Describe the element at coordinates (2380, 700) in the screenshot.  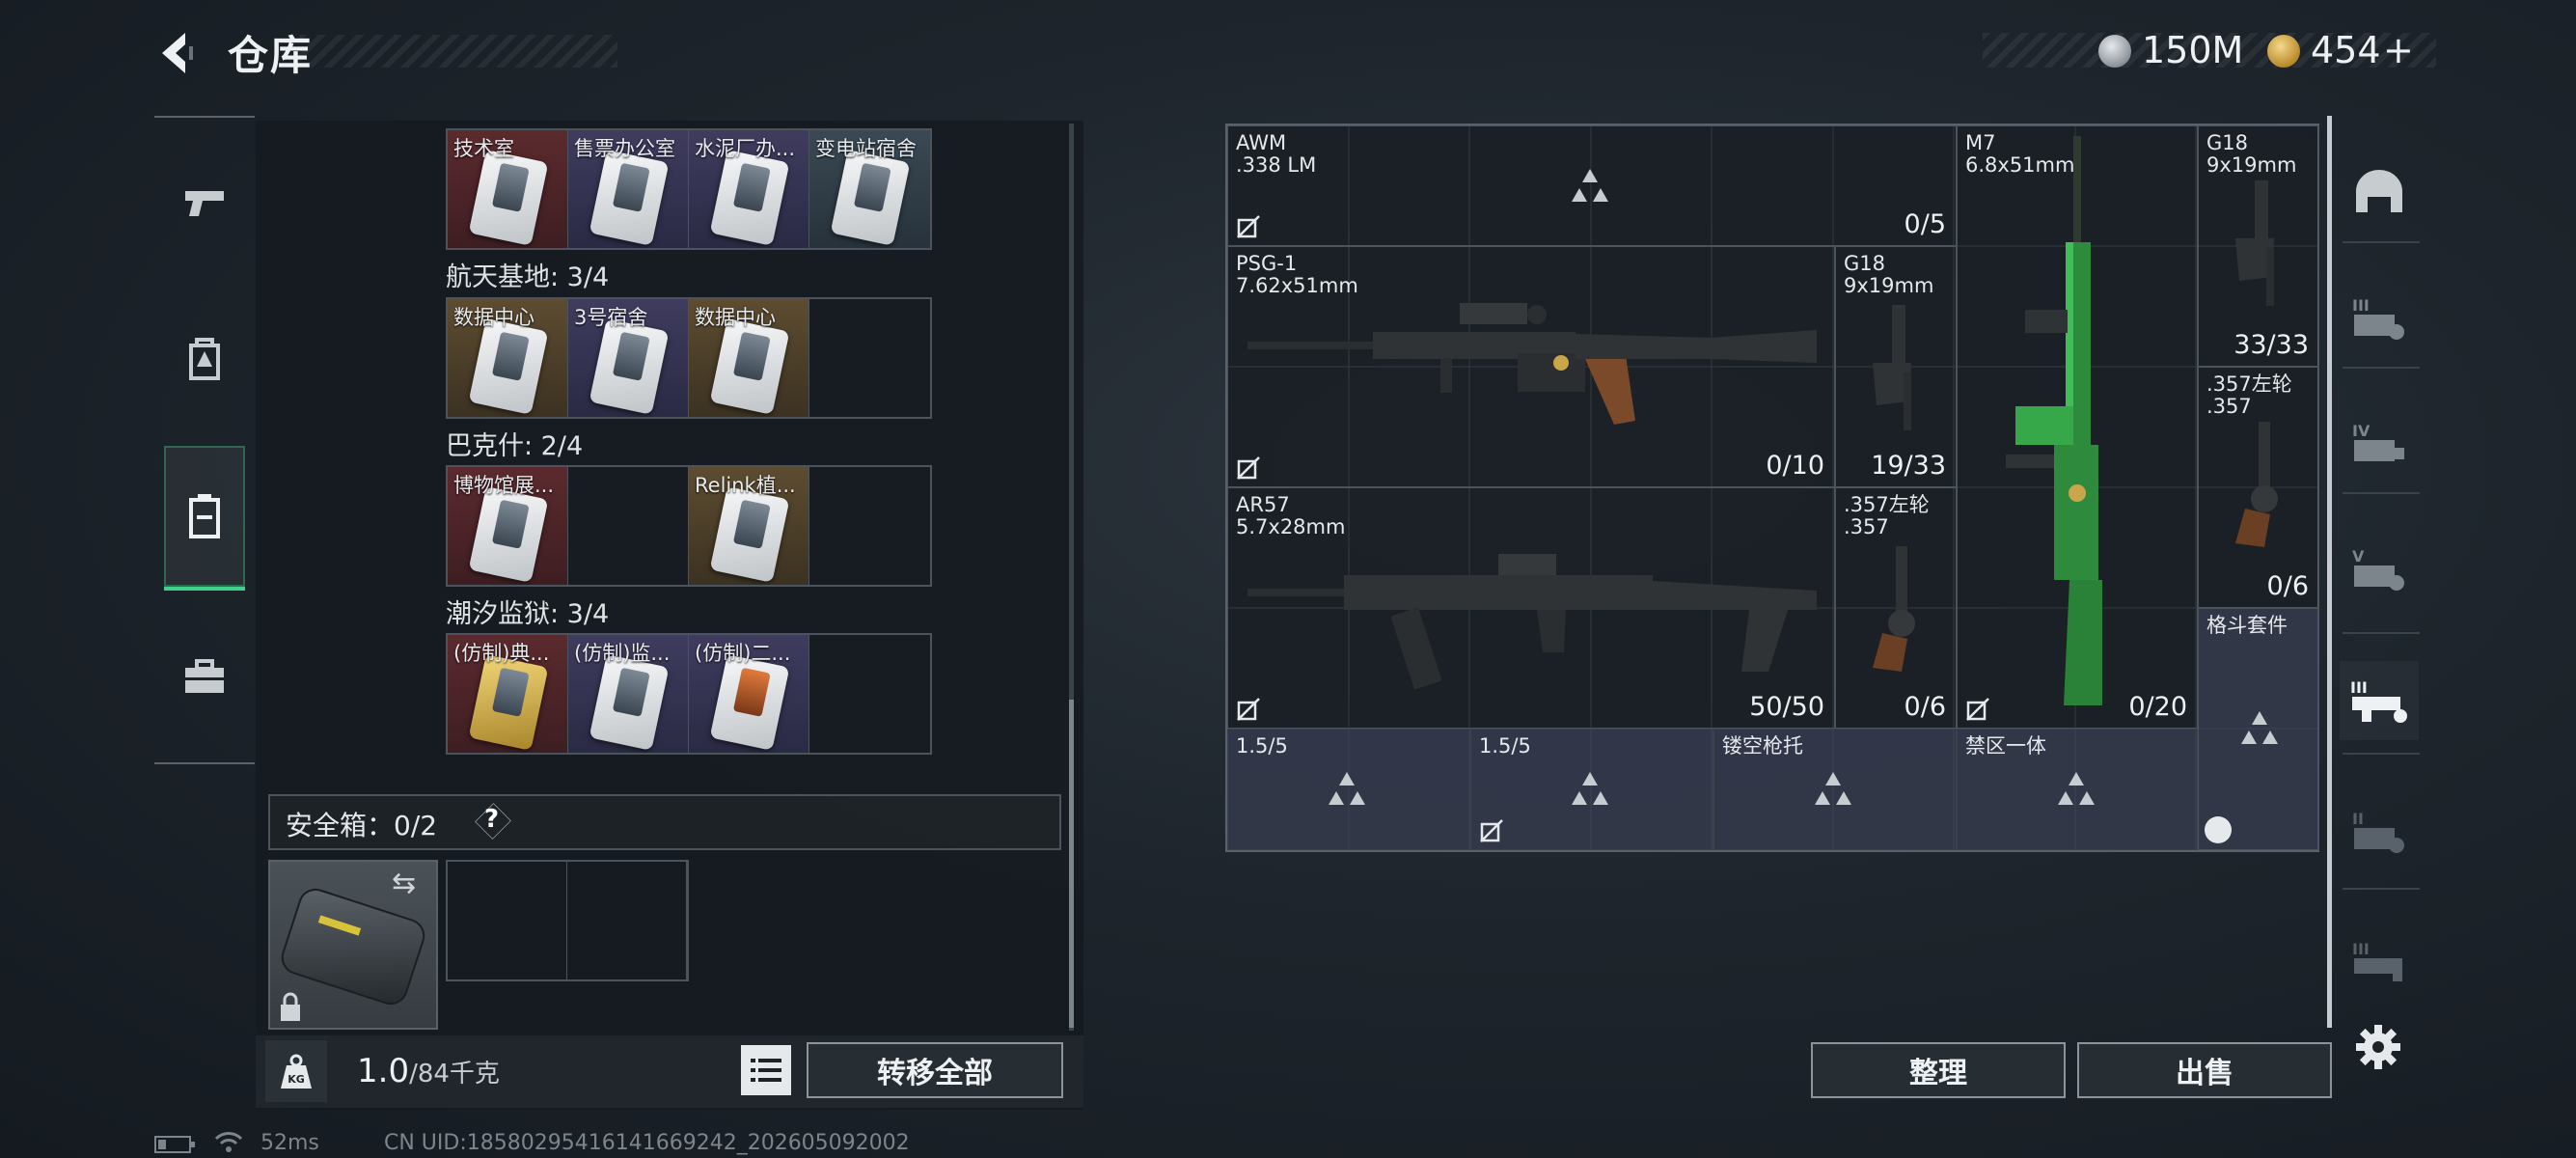
I see `nav-gun-tier3-tab: III` at that location.